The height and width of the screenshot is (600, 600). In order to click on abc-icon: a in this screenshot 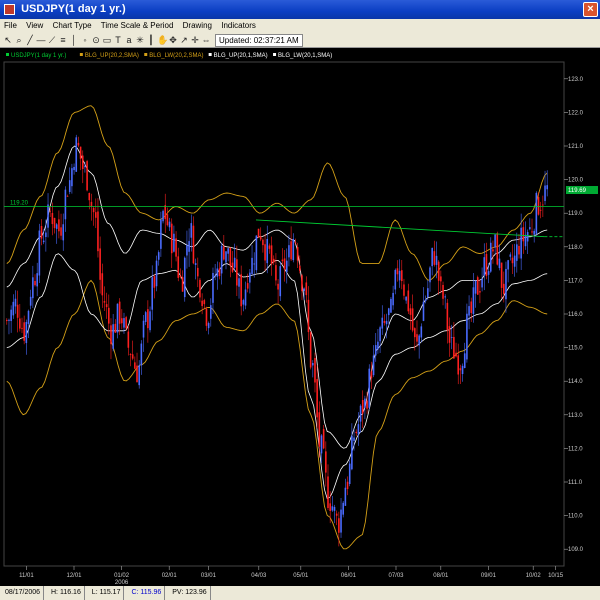, I will do `click(129, 40)`.